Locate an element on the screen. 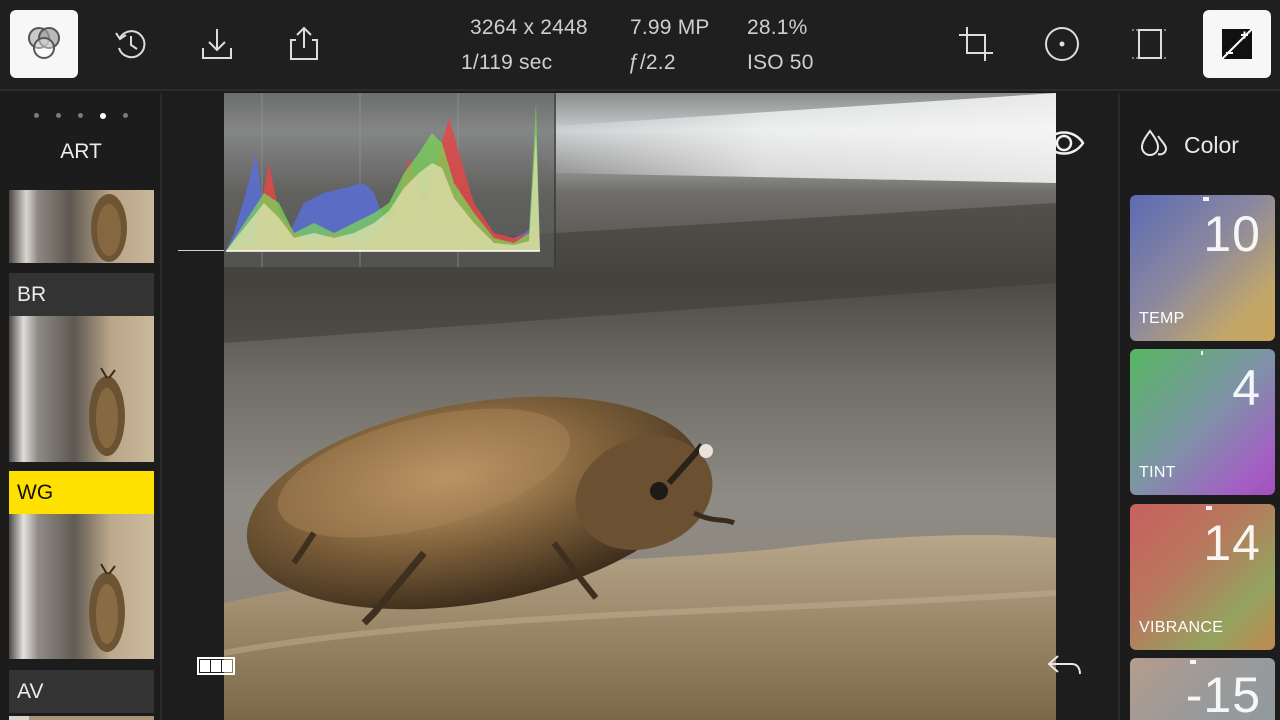  color-drops-icon is located at coordinates (1154, 145).